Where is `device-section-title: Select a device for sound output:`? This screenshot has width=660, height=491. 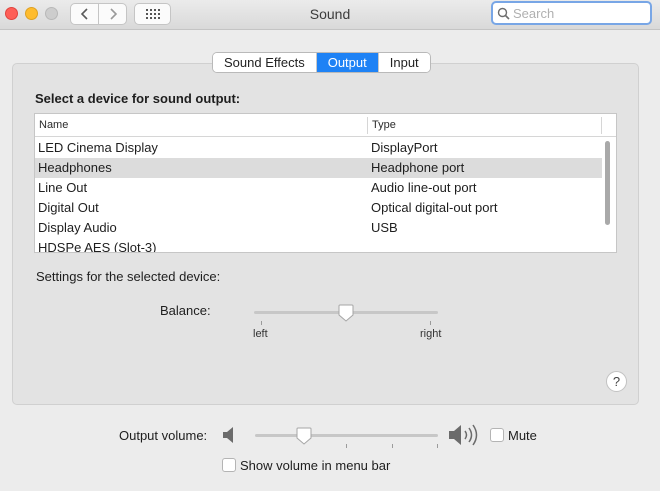 device-section-title: Select a device for sound output: is located at coordinates (138, 98).